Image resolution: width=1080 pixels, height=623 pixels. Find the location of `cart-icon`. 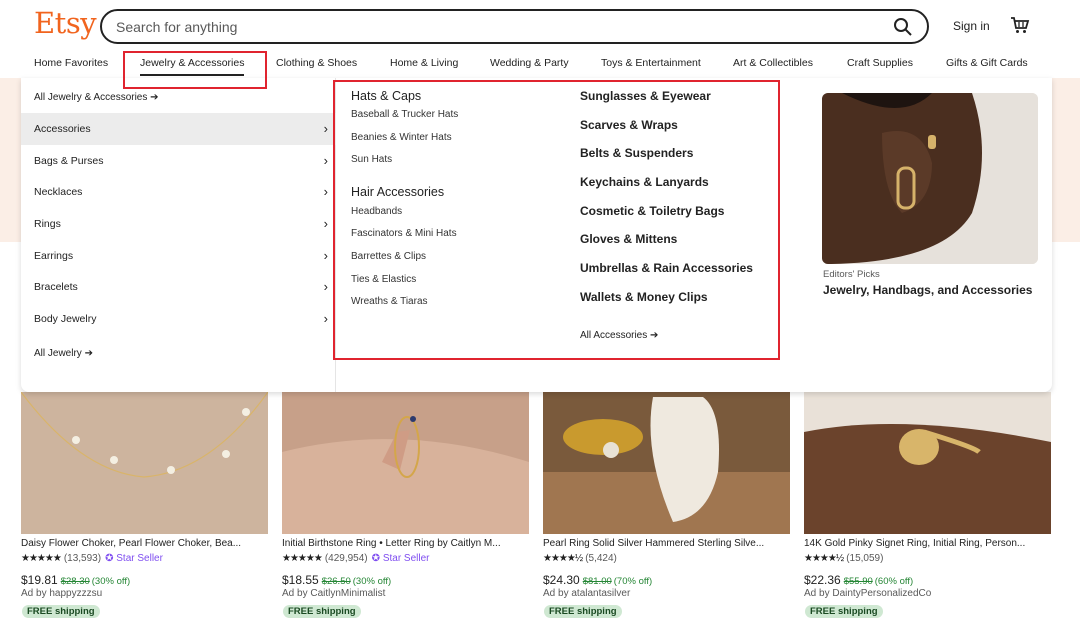

cart-icon is located at coordinates (1020, 25).